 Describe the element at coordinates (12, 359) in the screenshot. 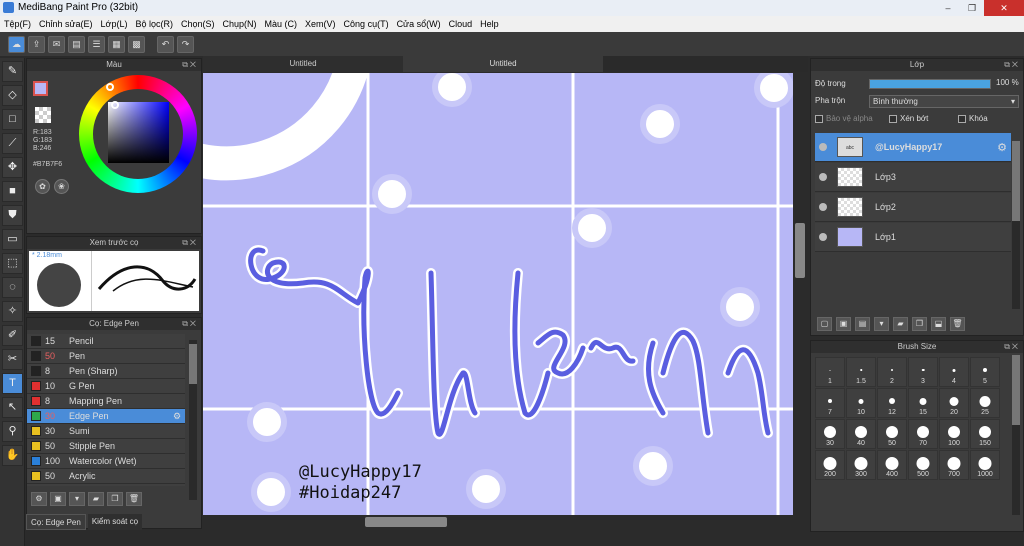

I see `select-eraser-tool-icon: ✂` at that location.